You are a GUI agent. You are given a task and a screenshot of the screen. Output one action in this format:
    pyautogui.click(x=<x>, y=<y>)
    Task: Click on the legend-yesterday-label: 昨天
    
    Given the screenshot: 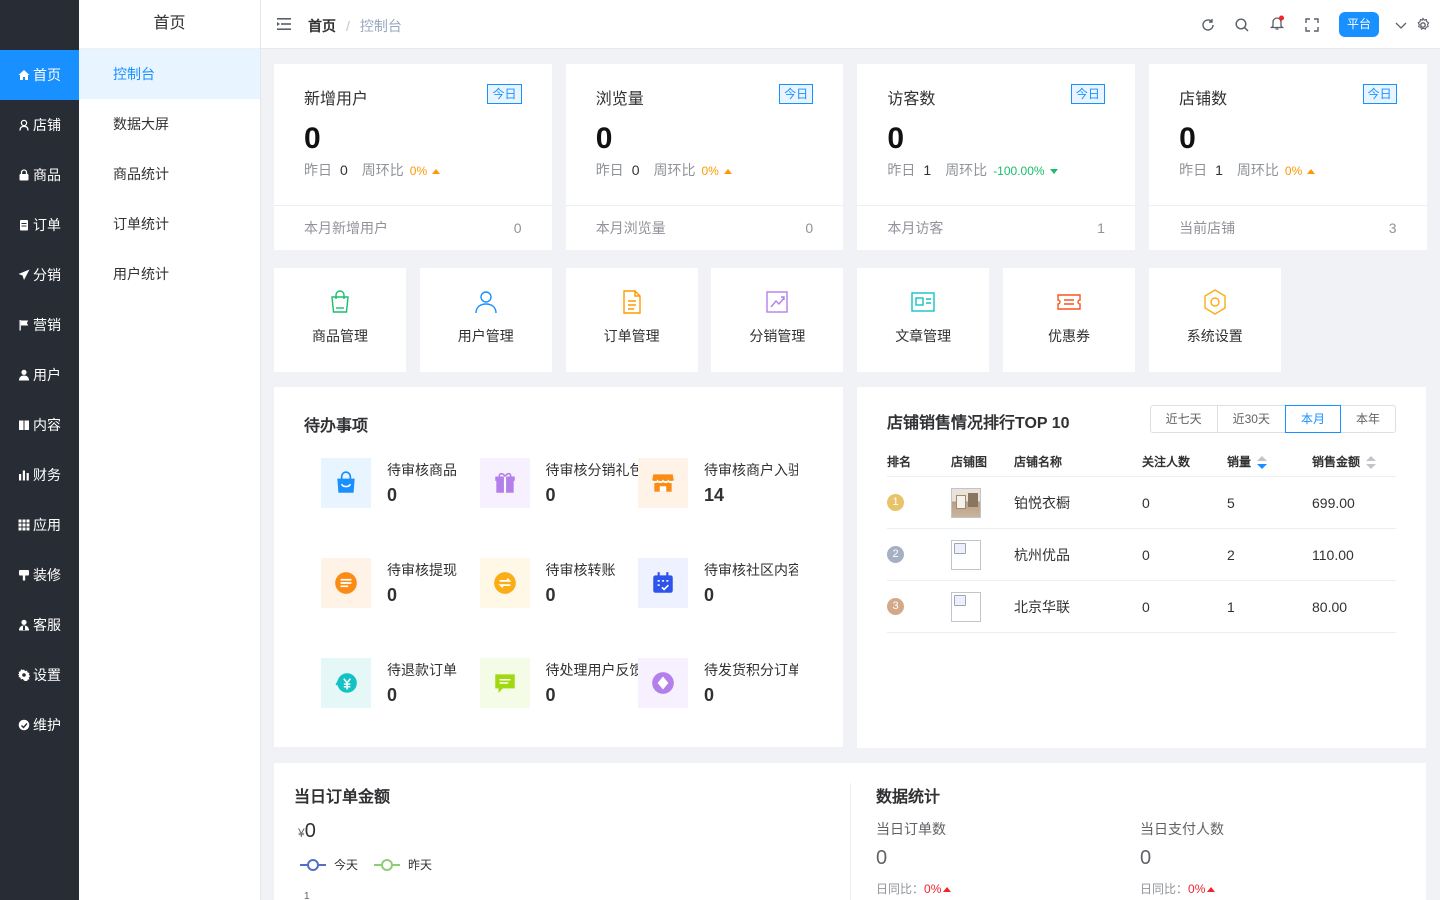 What is the action you would take?
    pyautogui.click(x=420, y=864)
    